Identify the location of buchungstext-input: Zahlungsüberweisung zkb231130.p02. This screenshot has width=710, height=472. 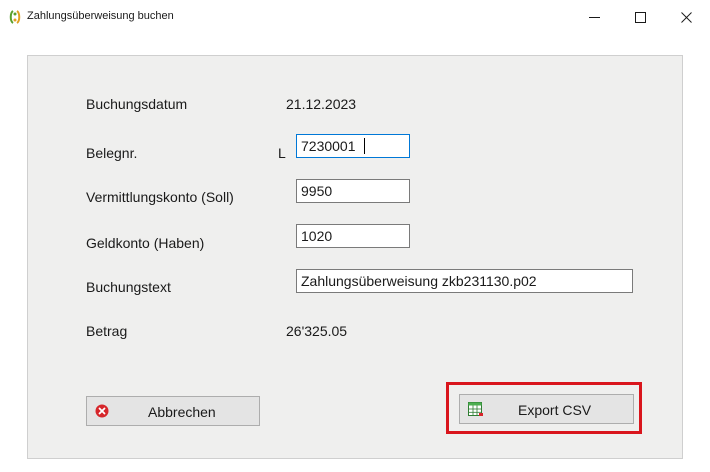
(464, 281).